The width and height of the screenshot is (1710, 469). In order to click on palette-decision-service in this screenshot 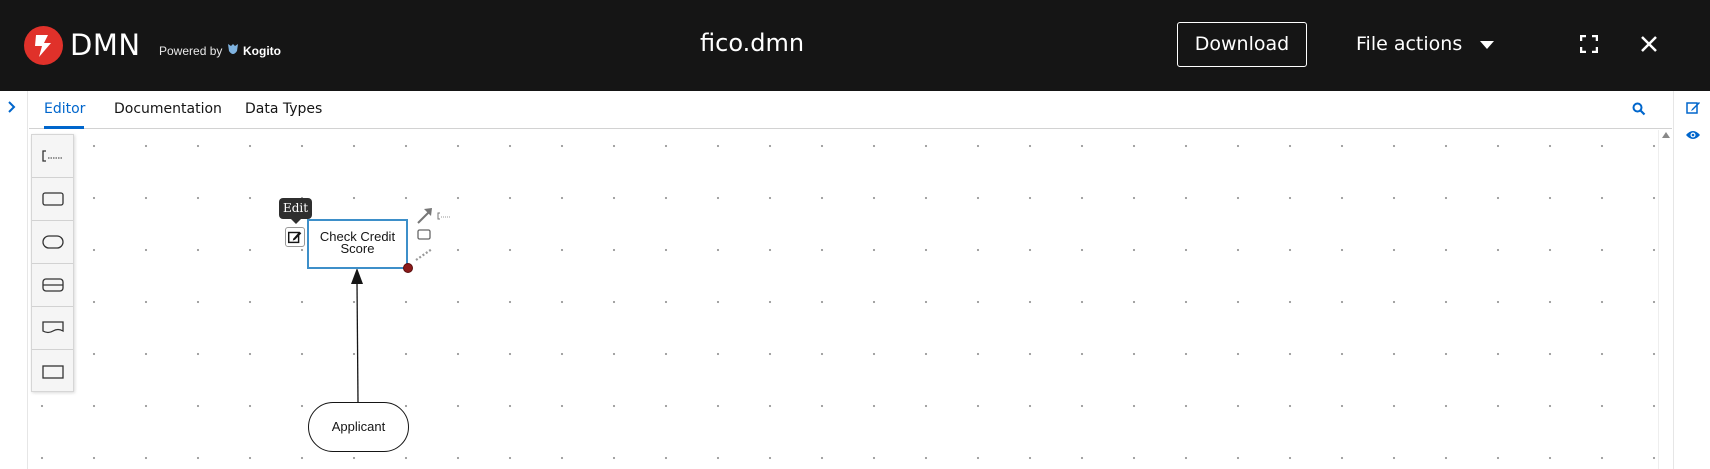, I will do `click(52, 371)`.